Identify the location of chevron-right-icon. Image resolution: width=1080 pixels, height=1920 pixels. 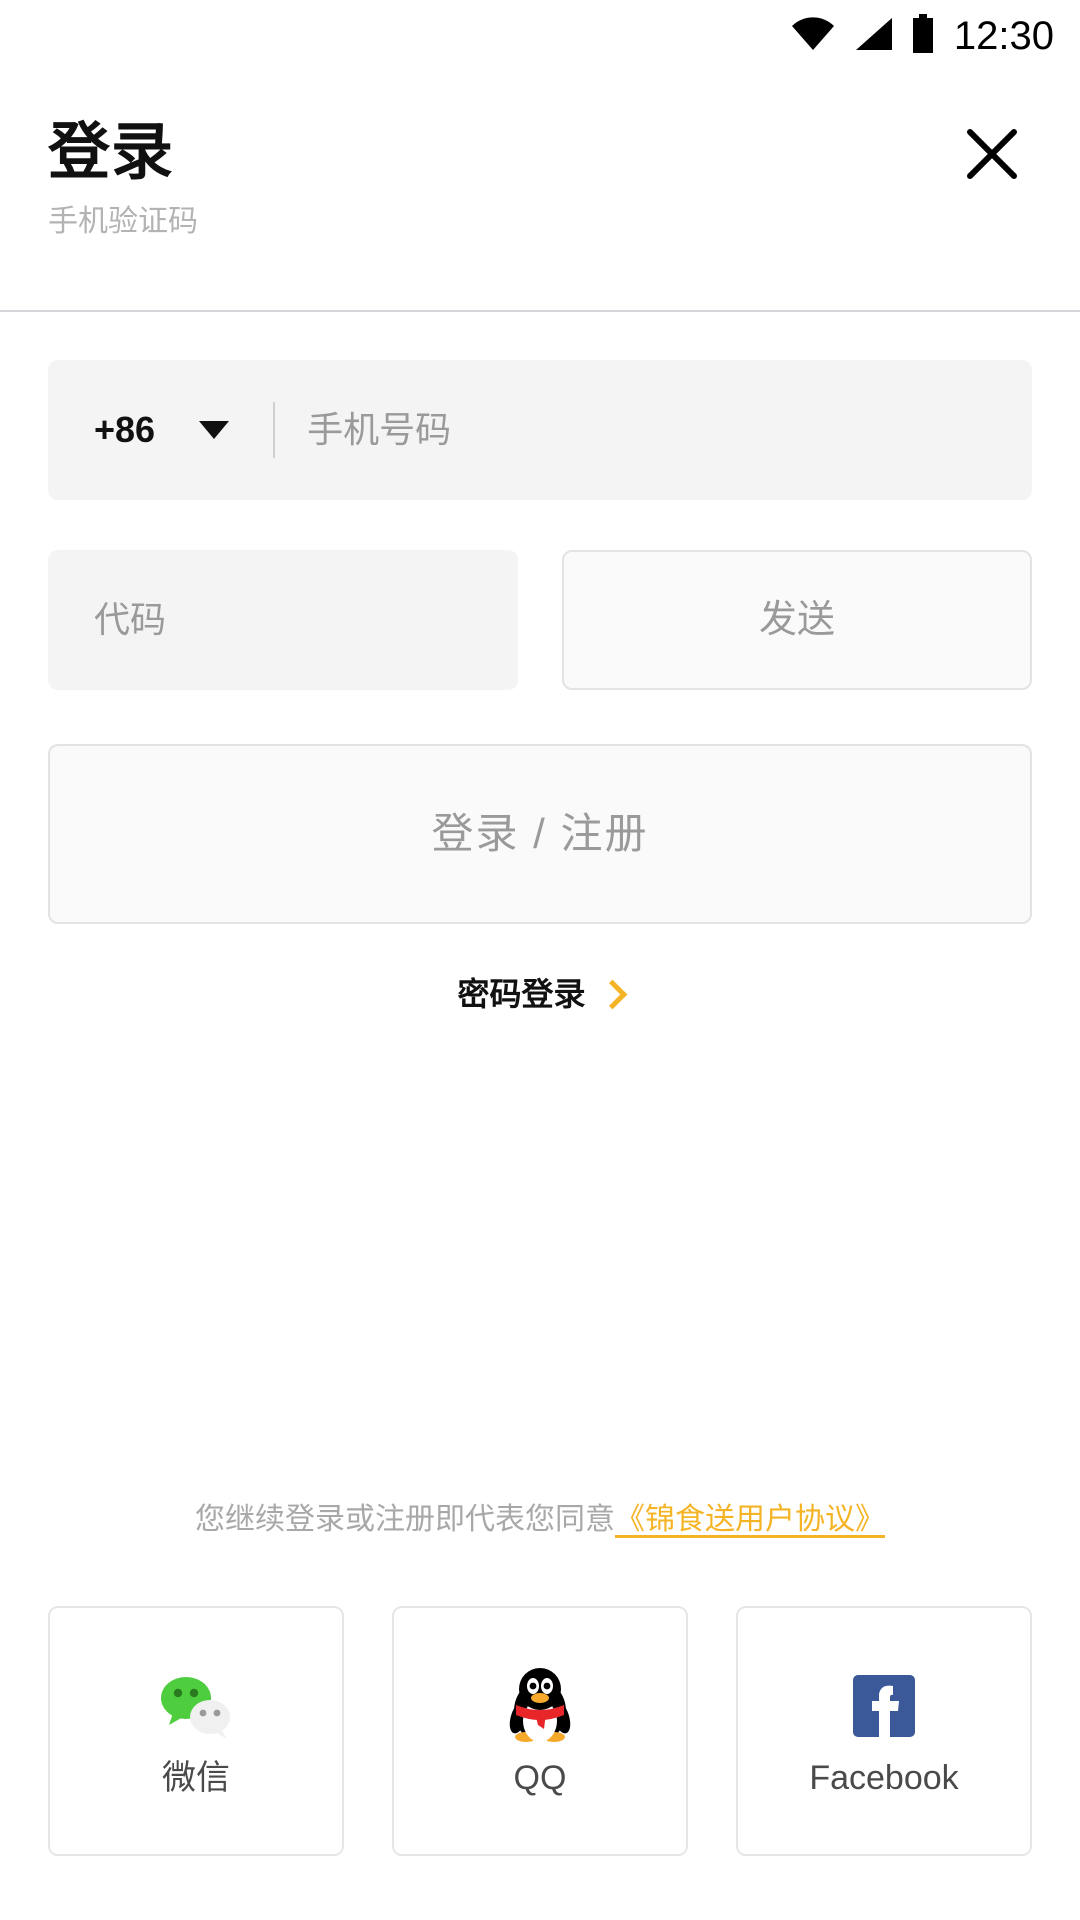
(612, 994).